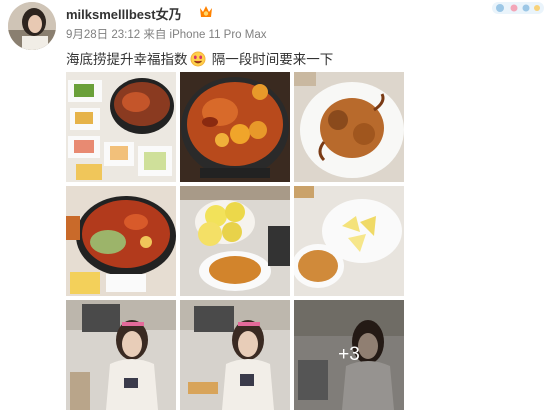 Image resolution: width=546 pixels, height=413 pixels. What do you see at coordinates (127, 60) in the screenshot?
I see `post-text-part-1: 海底捞提升幸福指数` at bounding box center [127, 60].